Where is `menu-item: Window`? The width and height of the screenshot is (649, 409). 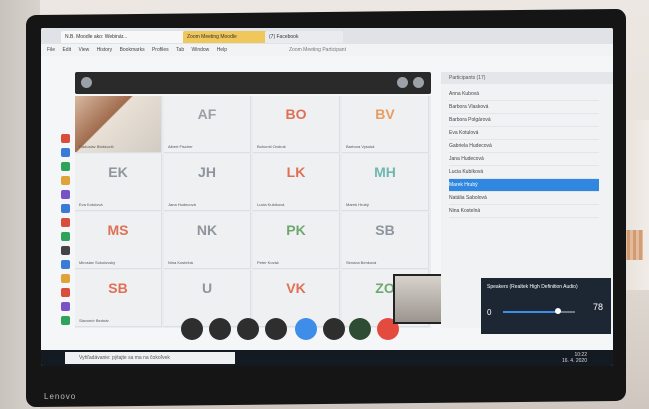 menu-item: Window is located at coordinates (201, 50).